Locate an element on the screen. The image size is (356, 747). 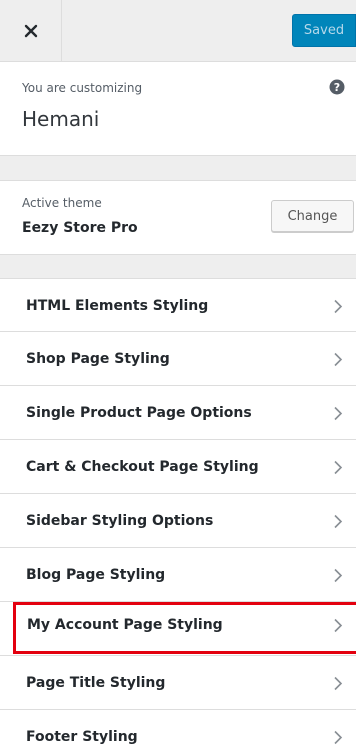
menu-item-label: Sidebar Styling Options is located at coordinates (120, 521).